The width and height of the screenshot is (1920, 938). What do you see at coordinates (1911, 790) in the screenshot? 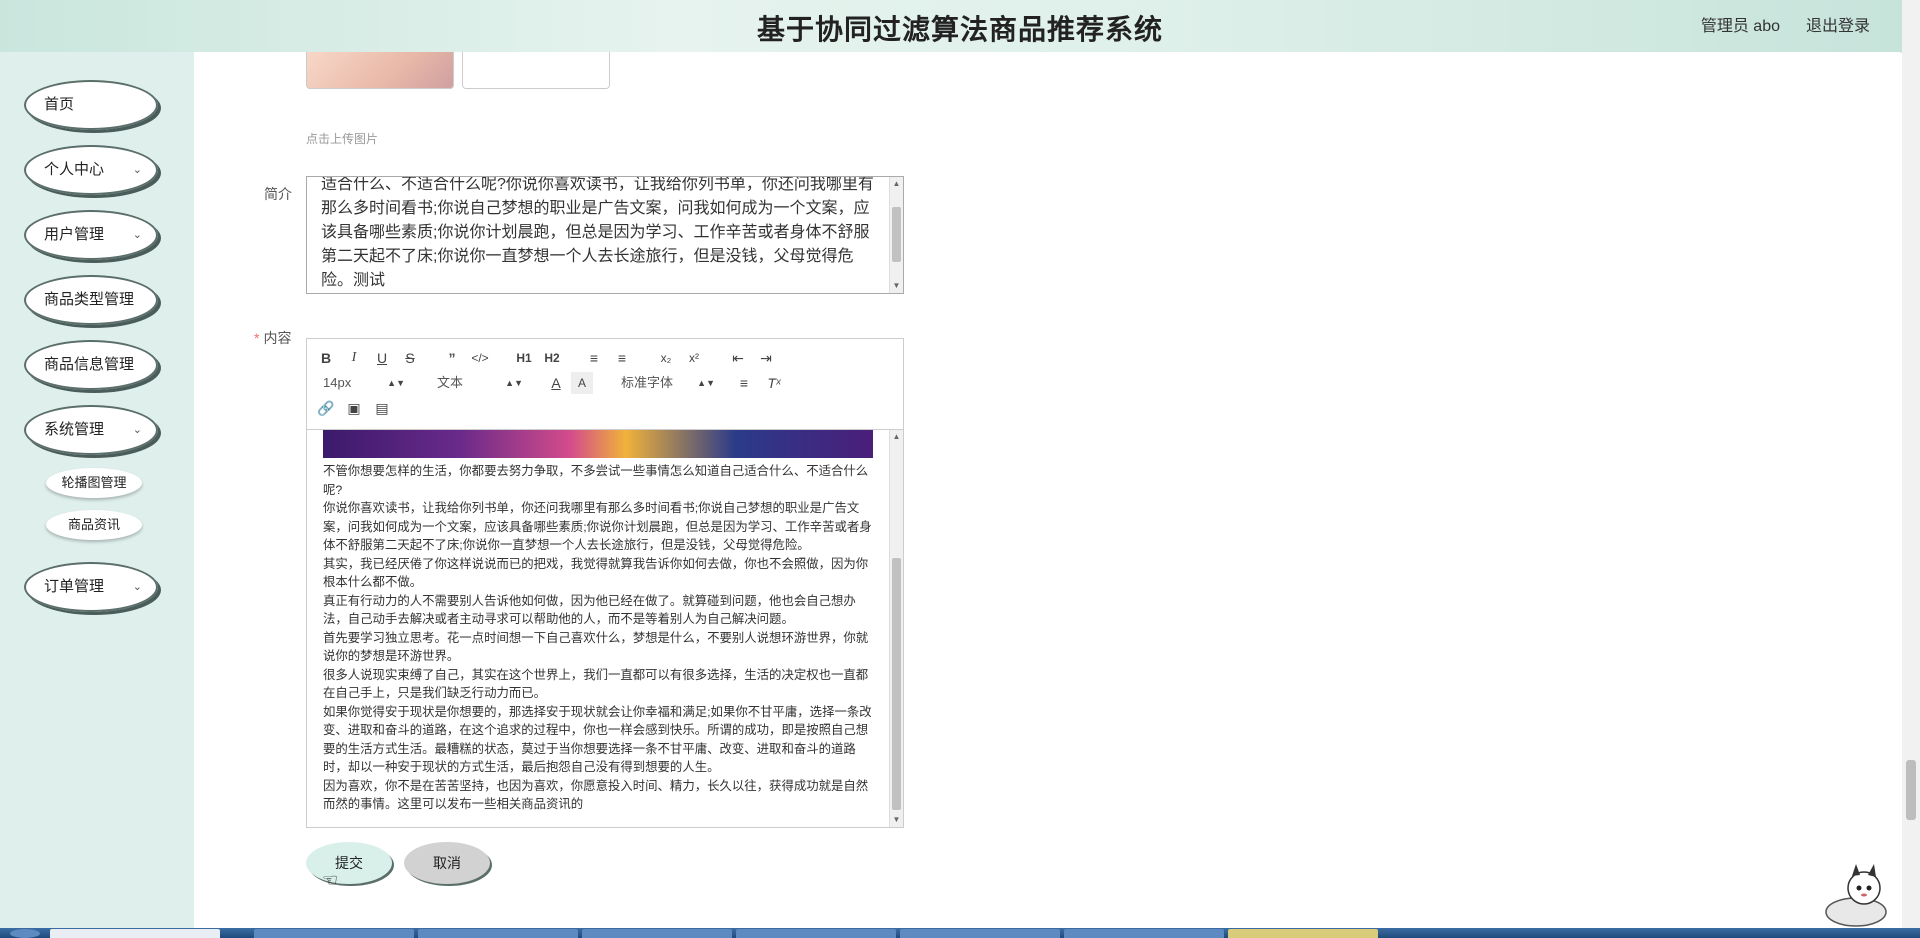
I see `page-scroll-thumb` at bounding box center [1911, 790].